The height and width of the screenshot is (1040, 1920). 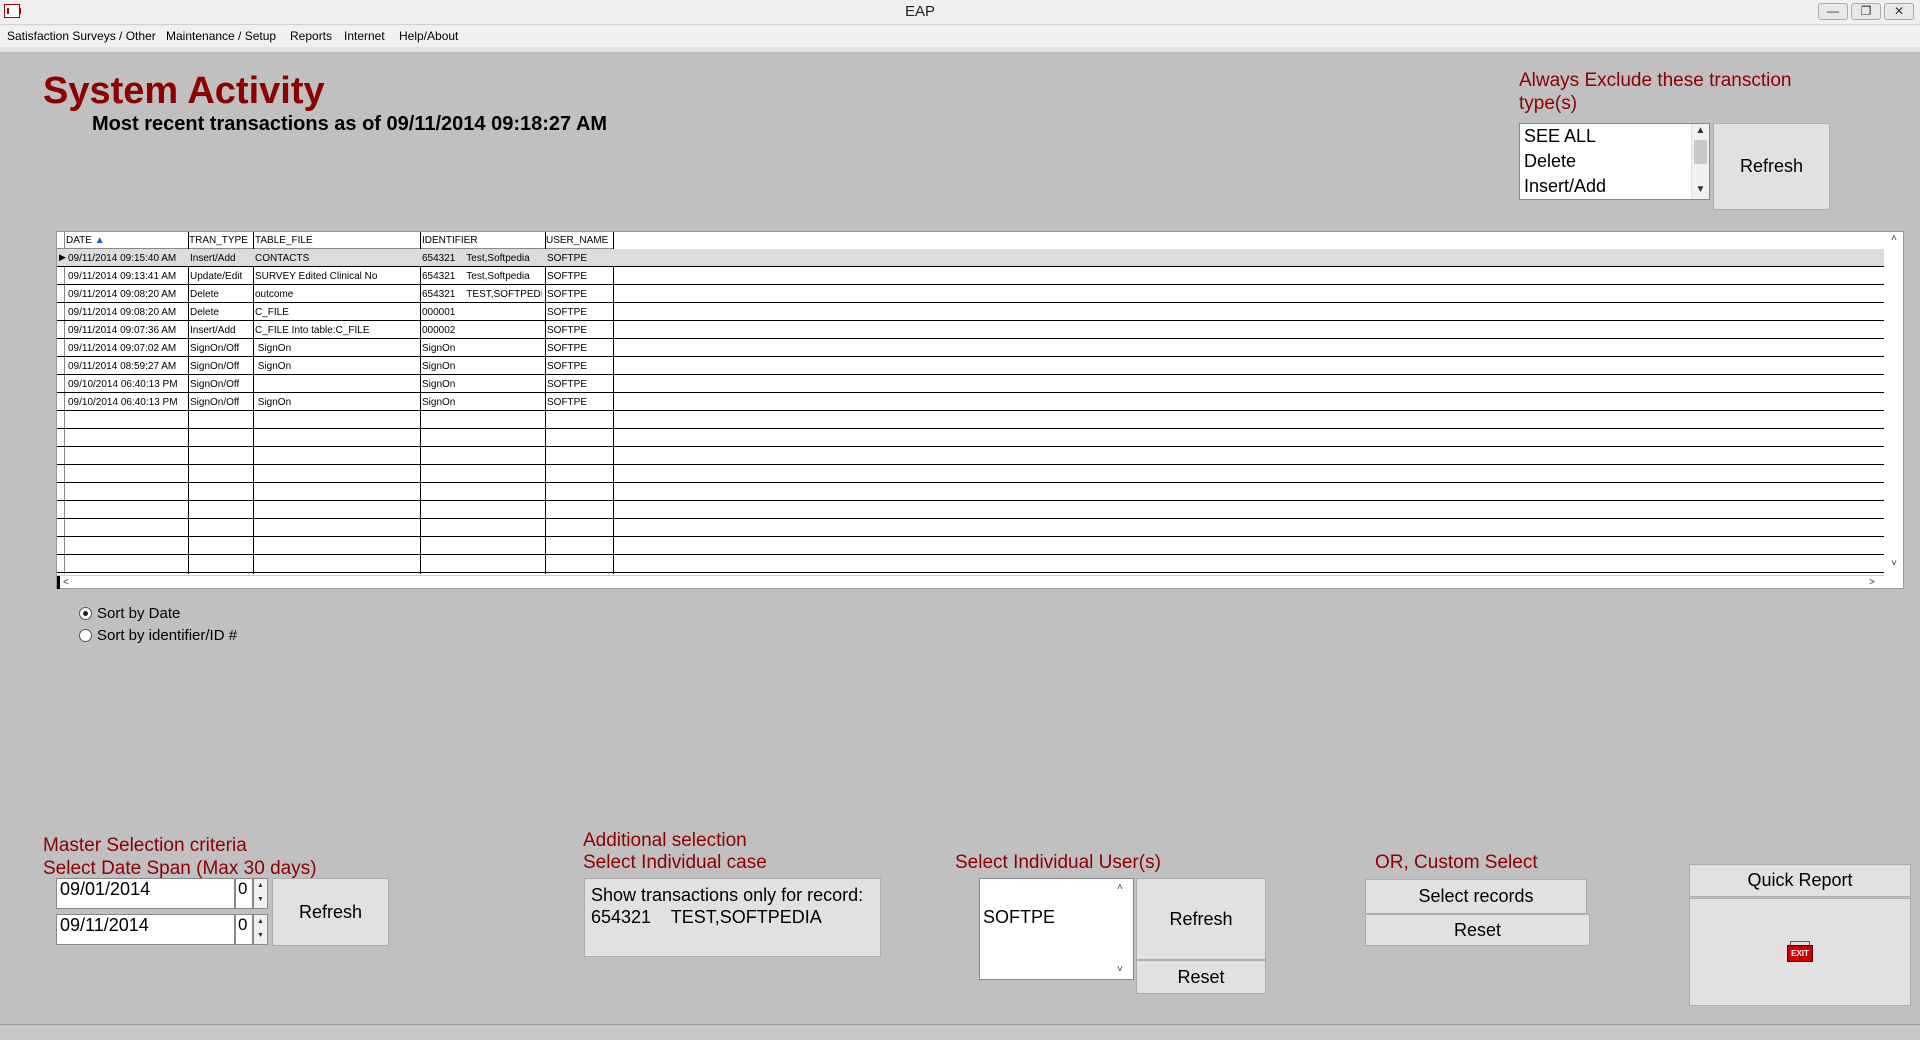 I want to click on to-date-field: 09/11/2014, so click(x=145, y=929).